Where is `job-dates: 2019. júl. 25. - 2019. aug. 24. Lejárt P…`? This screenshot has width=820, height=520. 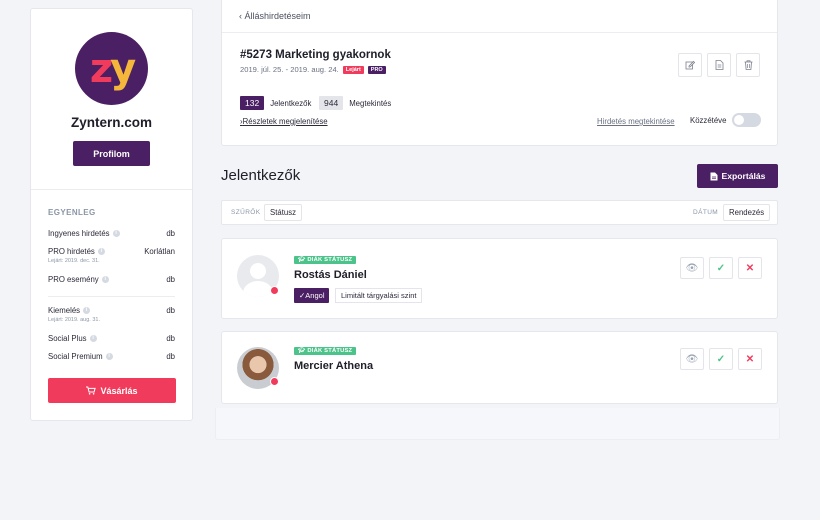 job-dates: 2019. júl. 25. - 2019. aug. 24. Lejárt P… is located at coordinates (313, 69).